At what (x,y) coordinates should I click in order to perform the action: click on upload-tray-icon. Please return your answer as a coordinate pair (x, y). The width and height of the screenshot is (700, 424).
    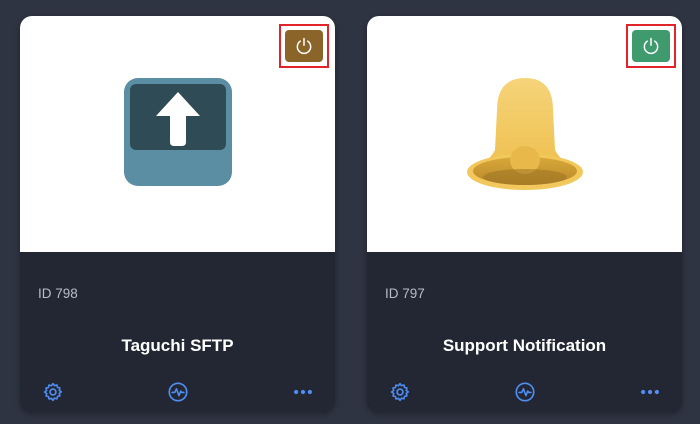
    Looking at the image, I should click on (178, 134).